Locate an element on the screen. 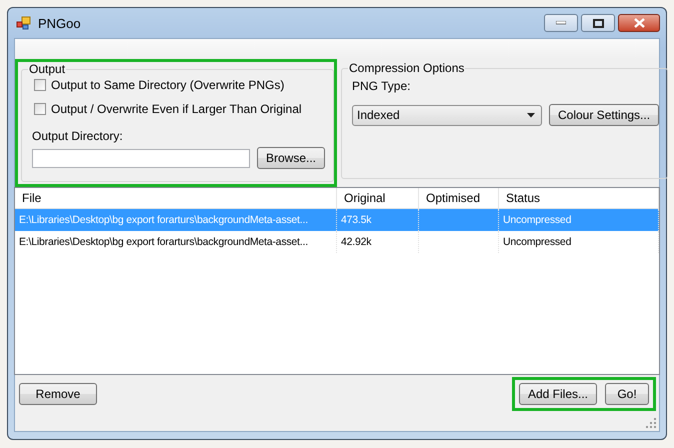 Image resolution: width=674 pixels, height=448 pixels. column-header: Status is located at coordinates (579, 198).